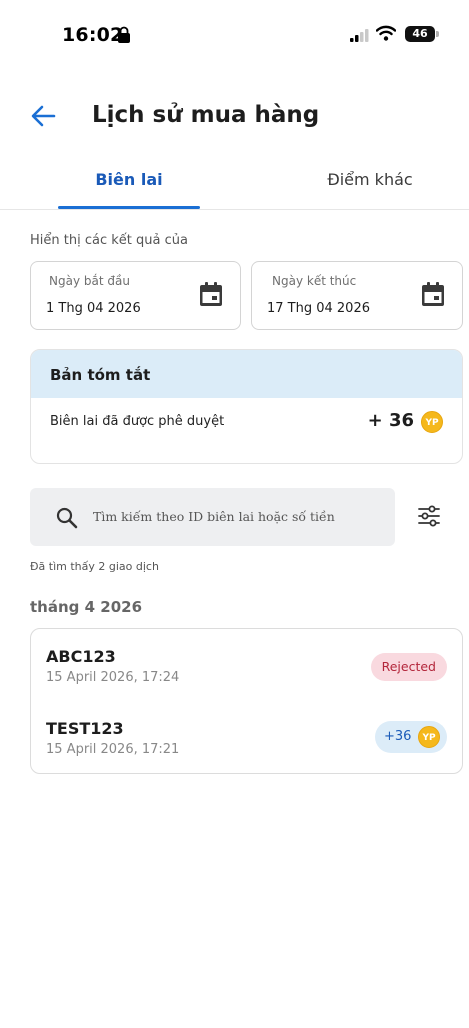 This screenshot has width=469, height=1028. Describe the element at coordinates (89, 281) in the screenshot. I see `start-date-label: Ngày bắt đầu` at that location.